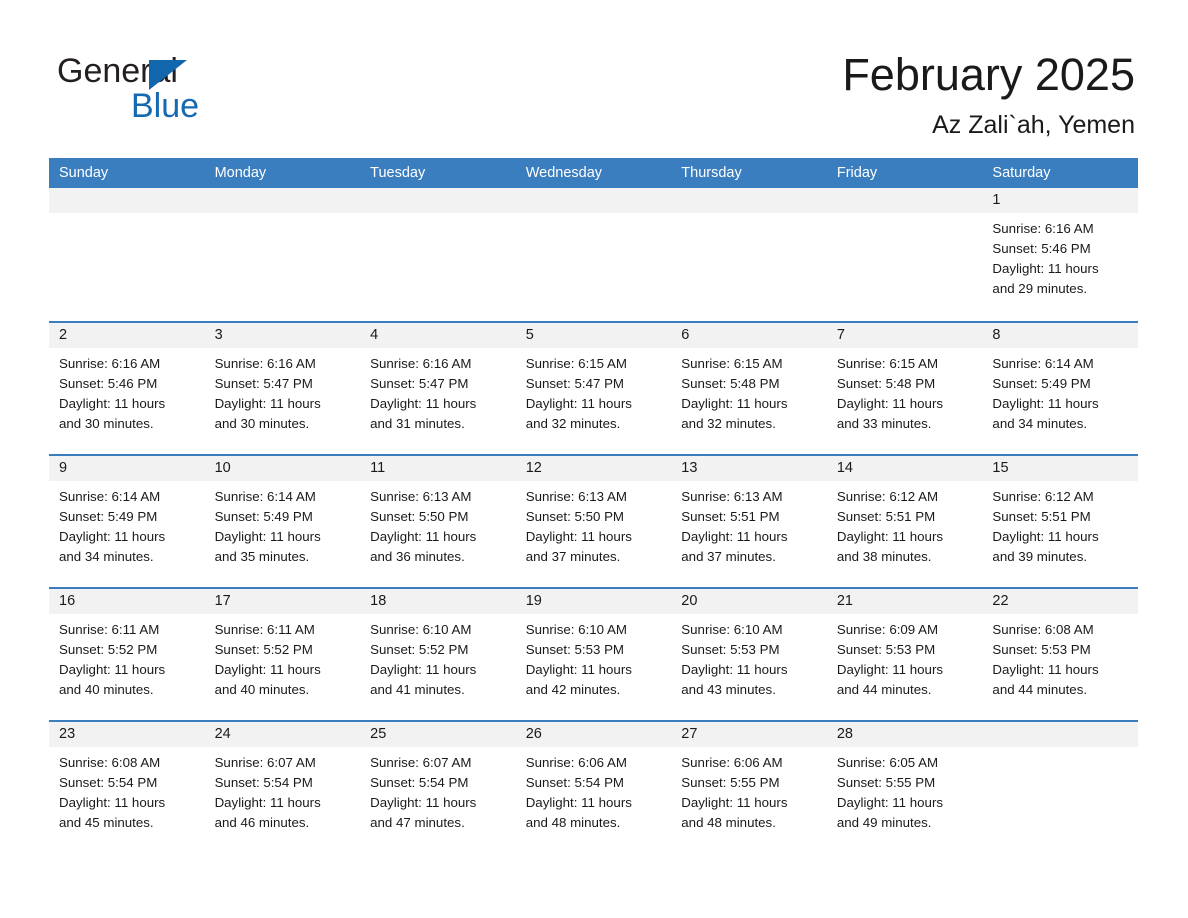 The width and height of the screenshot is (1188, 918). What do you see at coordinates (573, 822) in the screenshot?
I see `daylight-text-line2: and 48 minutes.` at bounding box center [573, 822].